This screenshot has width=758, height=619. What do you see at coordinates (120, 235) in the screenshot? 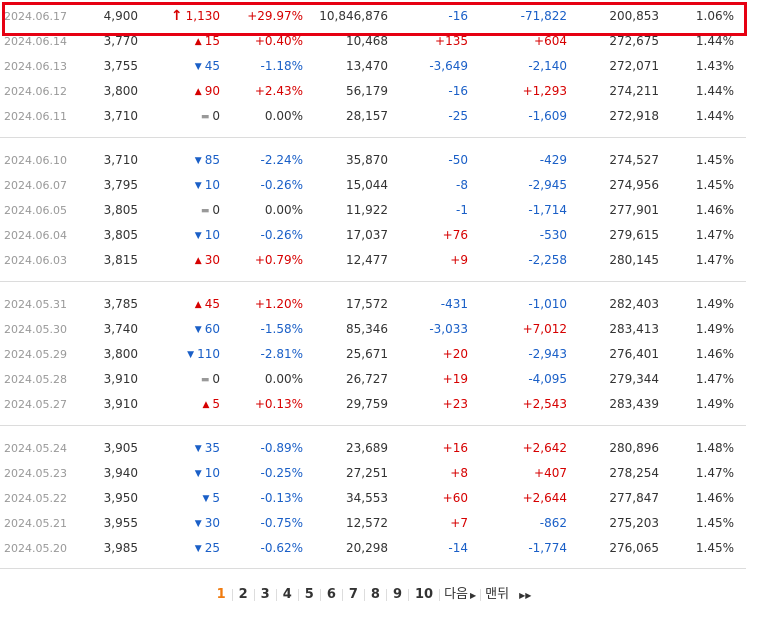
I see `close-price-cell: 3,805` at bounding box center [120, 235].